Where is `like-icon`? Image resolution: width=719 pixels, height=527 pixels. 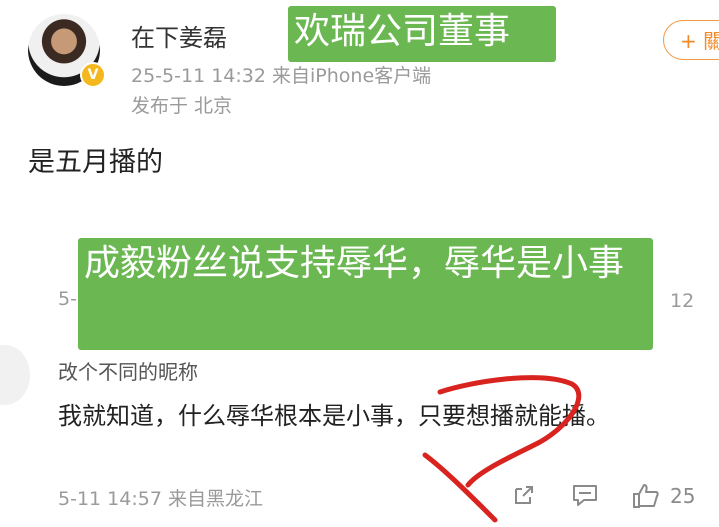 like-icon is located at coordinates (646, 496).